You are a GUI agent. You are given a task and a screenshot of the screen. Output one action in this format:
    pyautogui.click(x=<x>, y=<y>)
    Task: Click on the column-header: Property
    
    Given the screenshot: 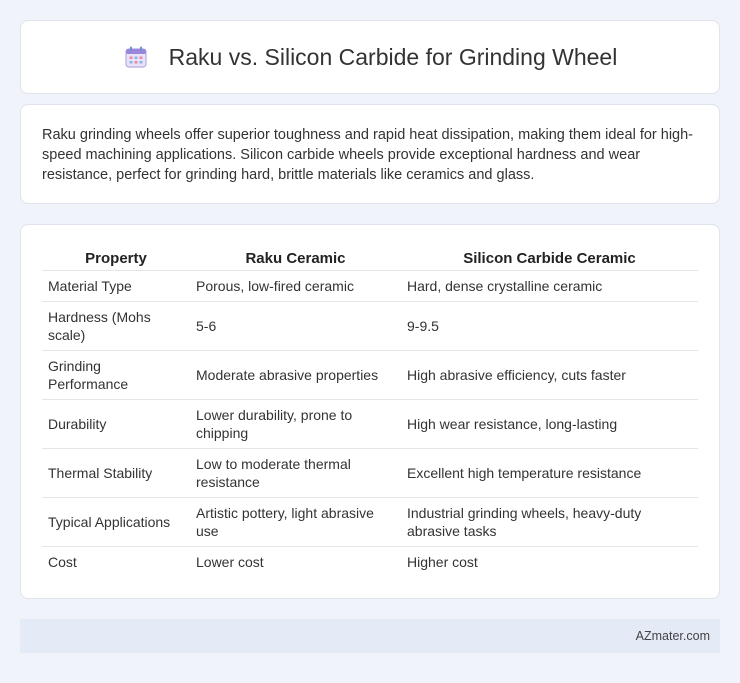 What is the action you would take?
    pyautogui.click(x=116, y=258)
    